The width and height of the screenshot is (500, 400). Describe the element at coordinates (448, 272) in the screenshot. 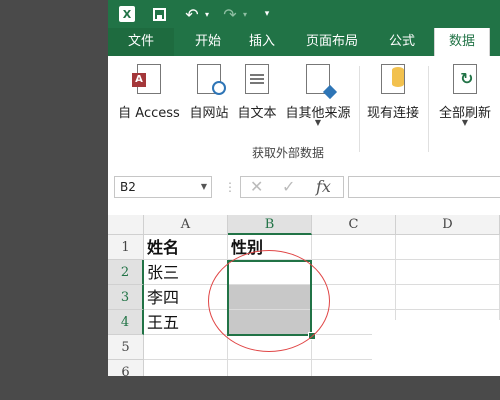

I see `cell-d2` at that location.